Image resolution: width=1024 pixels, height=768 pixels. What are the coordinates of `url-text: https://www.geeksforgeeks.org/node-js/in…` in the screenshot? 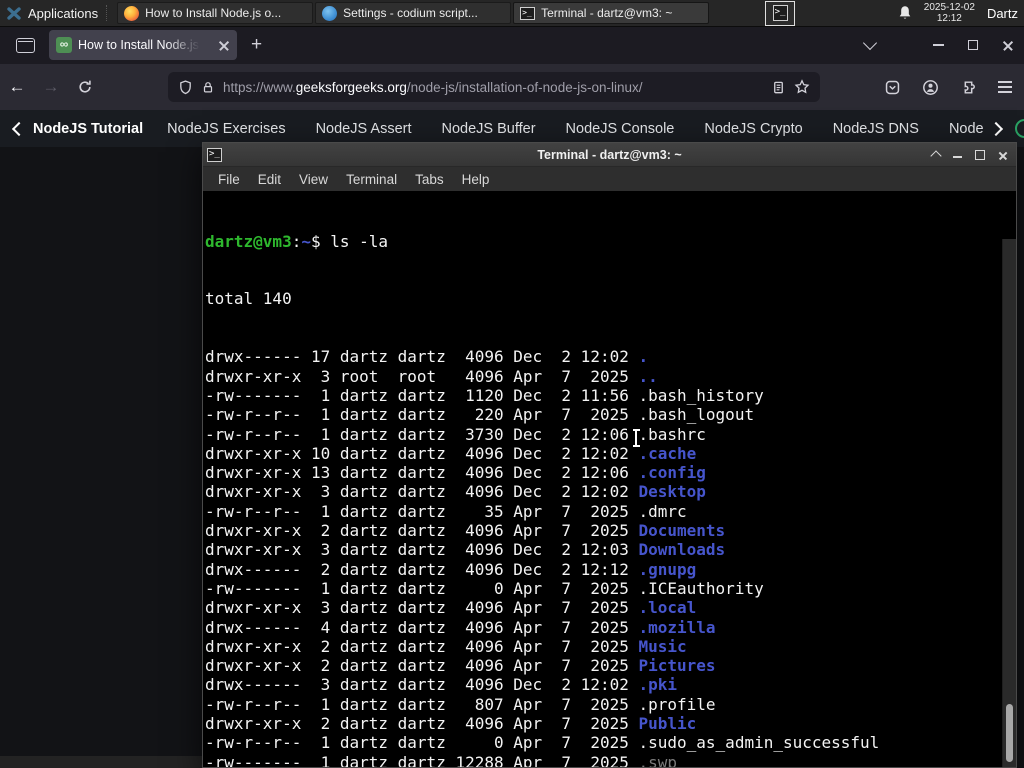 It's located at (493, 87).